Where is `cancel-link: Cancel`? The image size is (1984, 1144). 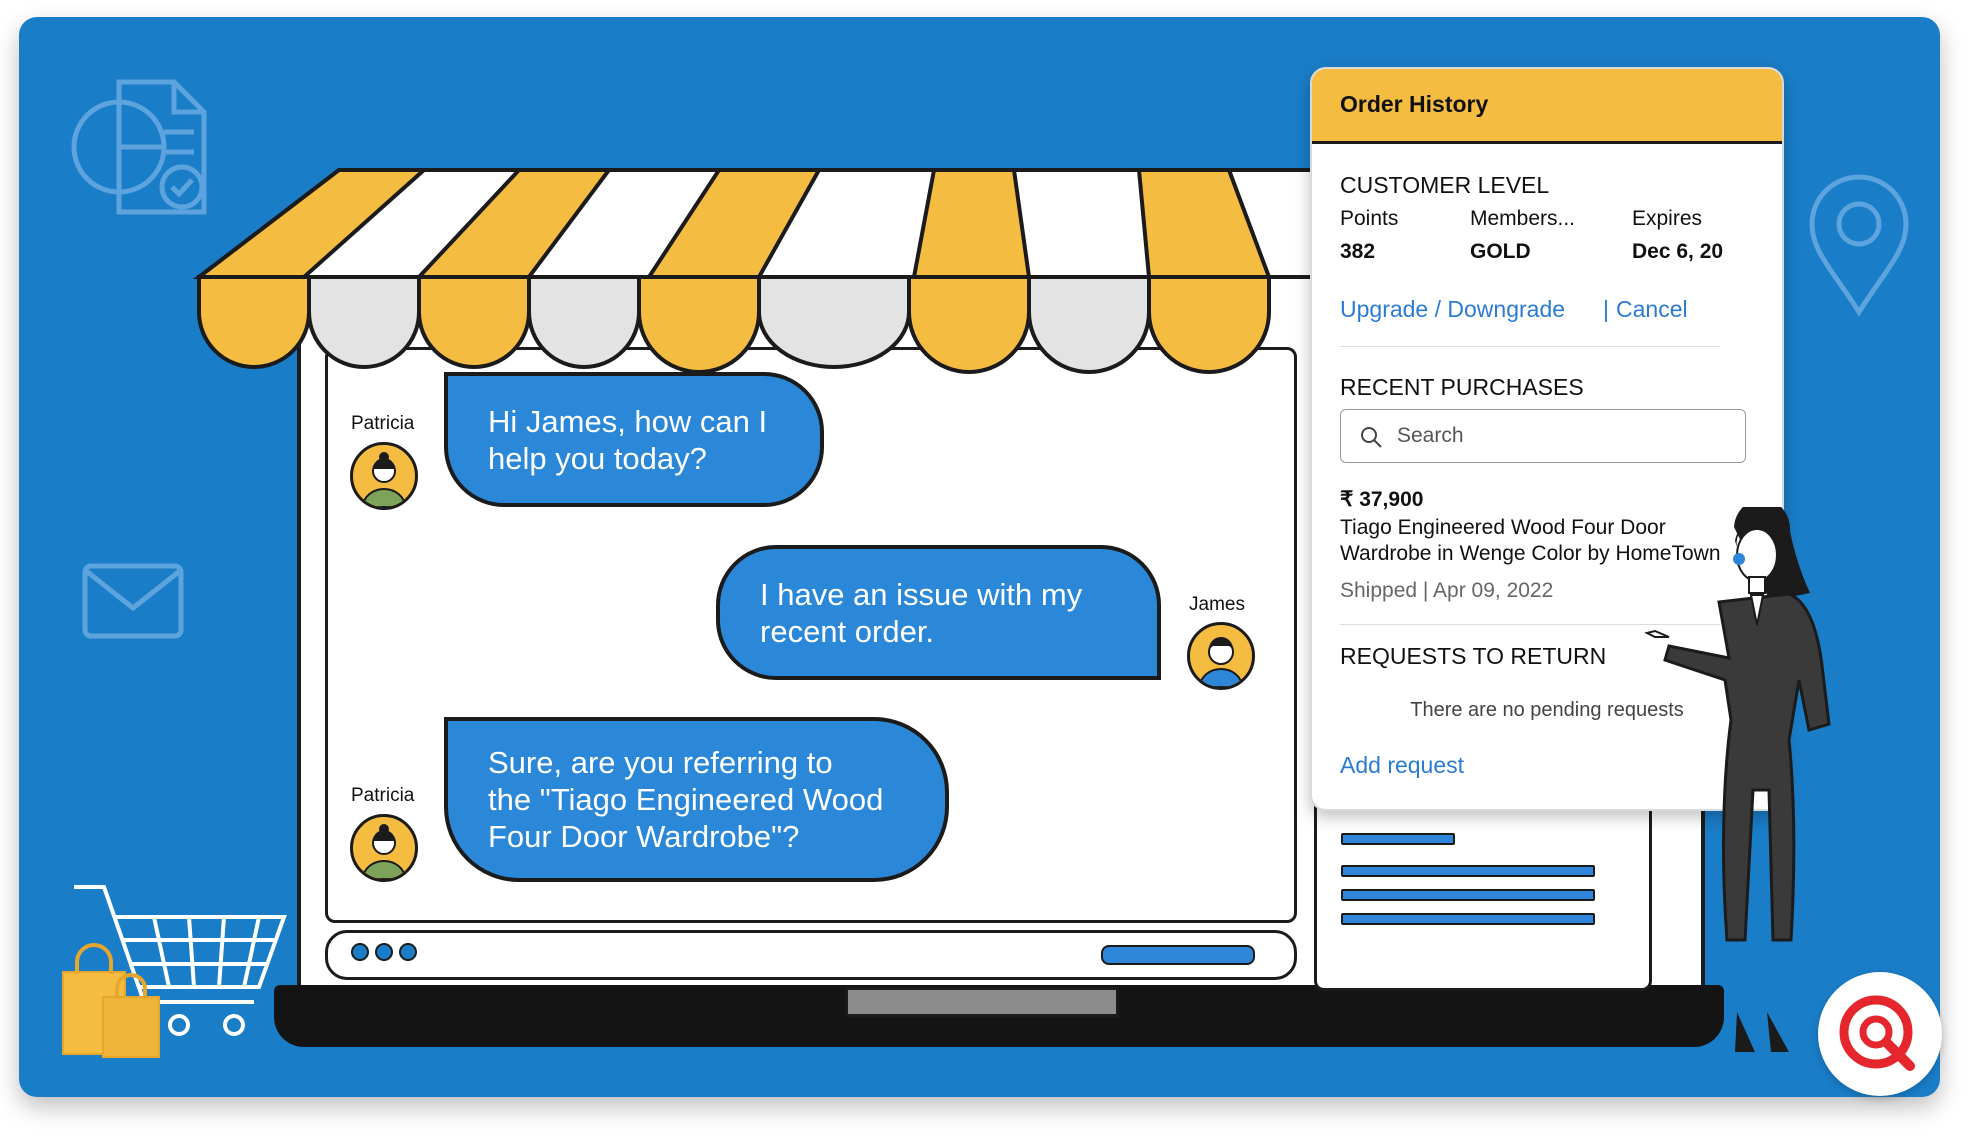
cancel-link: Cancel is located at coordinates (1652, 309).